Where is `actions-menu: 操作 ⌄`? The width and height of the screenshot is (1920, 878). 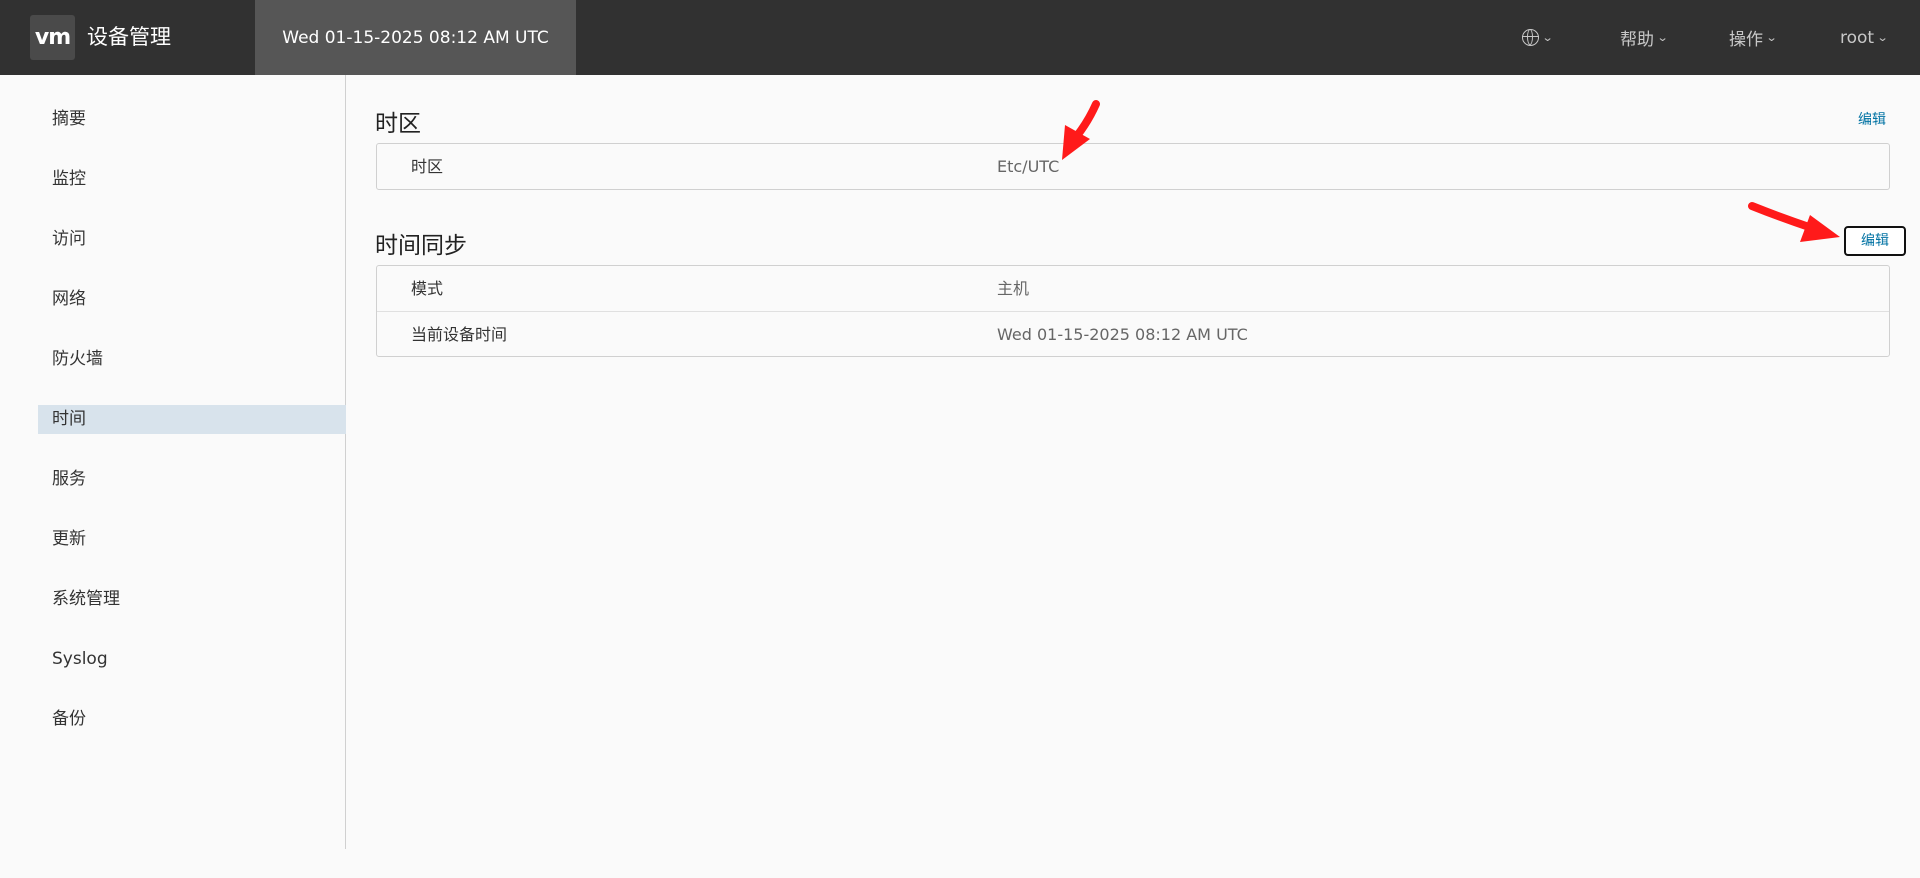 actions-menu: 操作 ⌄ is located at coordinates (1753, 37).